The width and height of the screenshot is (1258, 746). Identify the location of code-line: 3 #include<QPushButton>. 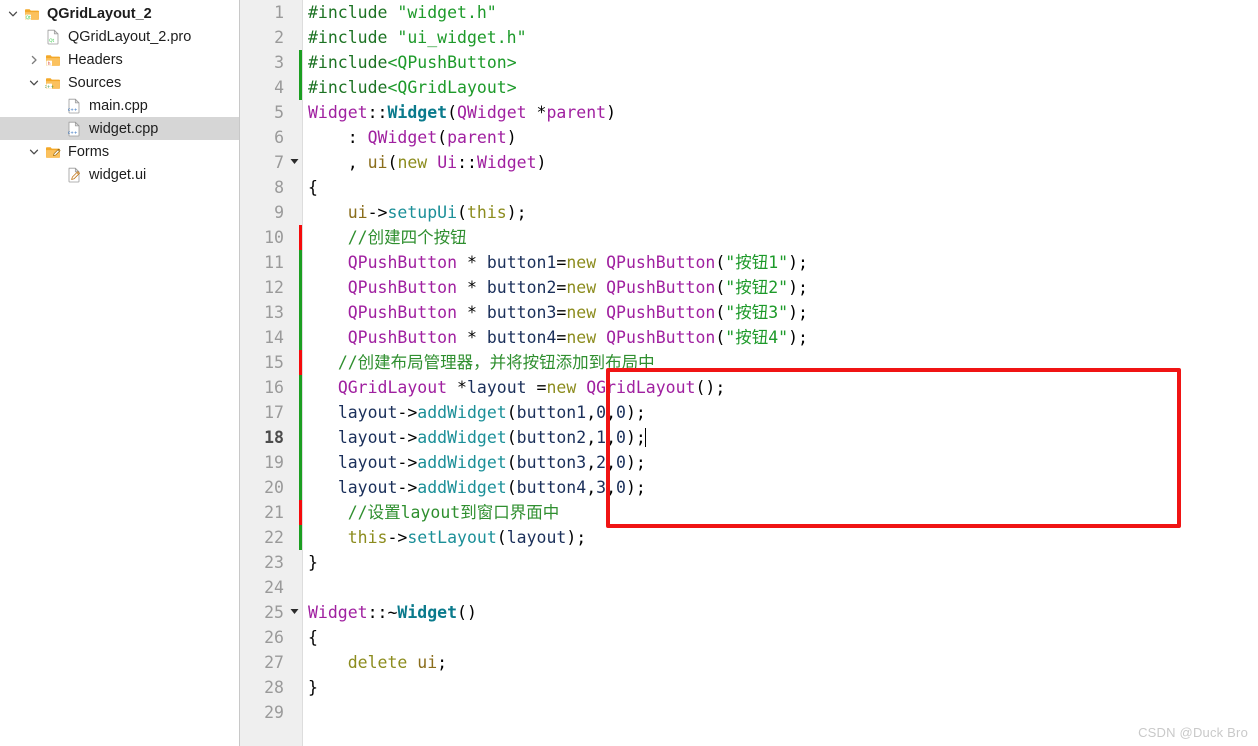
(749, 62).